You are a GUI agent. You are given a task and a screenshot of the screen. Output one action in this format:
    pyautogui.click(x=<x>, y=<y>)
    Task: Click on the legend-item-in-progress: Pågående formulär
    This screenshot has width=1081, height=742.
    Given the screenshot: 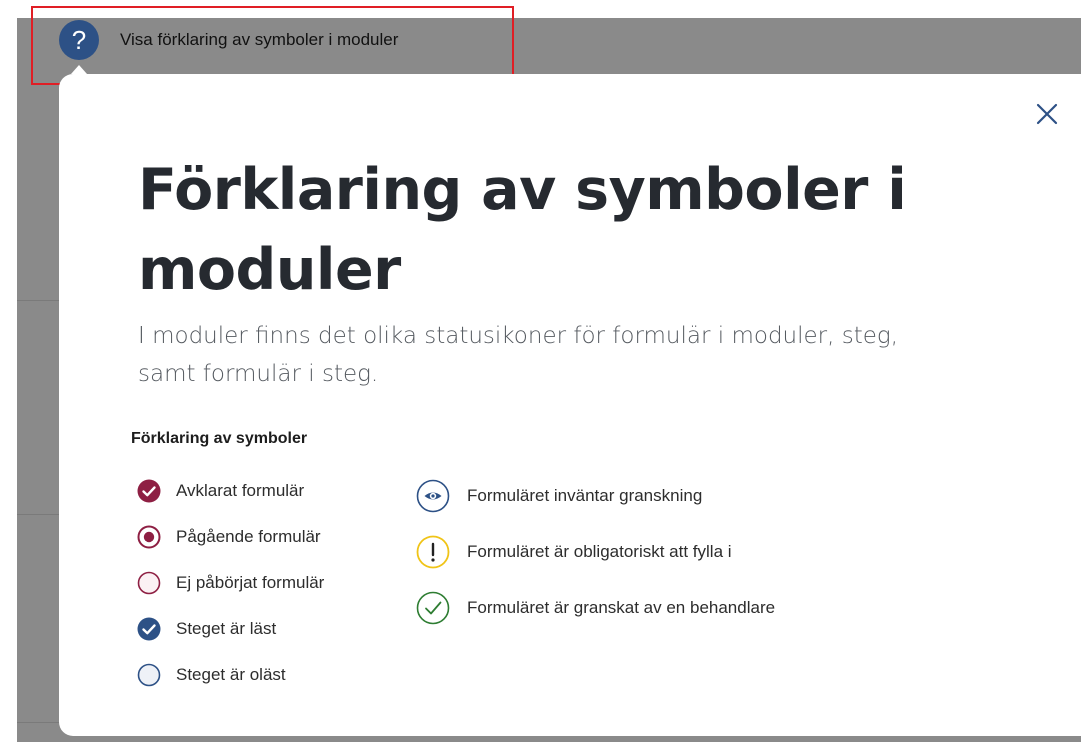 What is the action you would take?
    pyautogui.click(x=228, y=537)
    